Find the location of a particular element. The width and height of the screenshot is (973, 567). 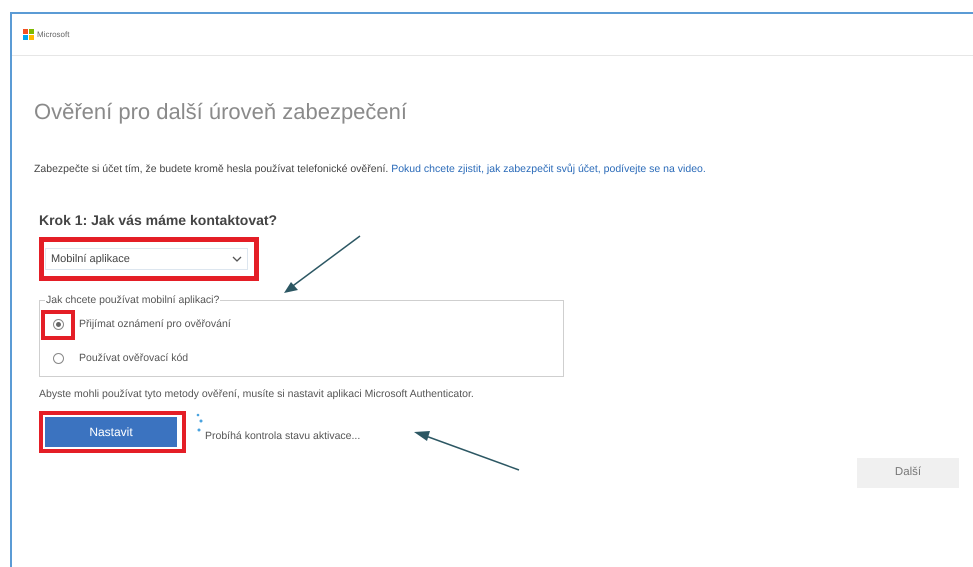

setup-note: Abyste mohli používat tyto metody ověření, musíte si nastavit aplikaci Microsoft Authenticator. is located at coordinates (256, 394).